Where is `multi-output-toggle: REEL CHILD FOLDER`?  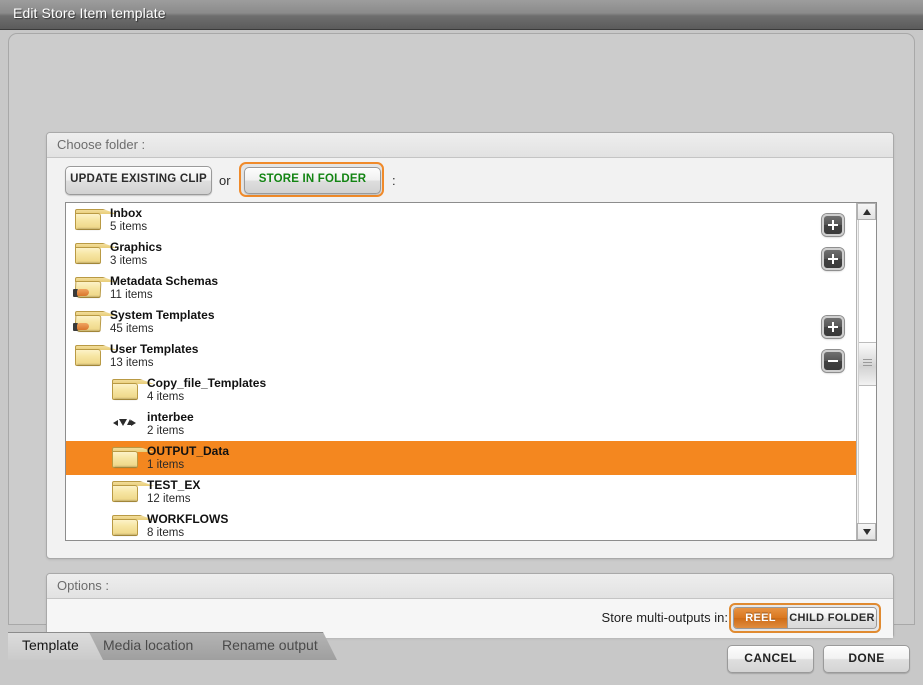 multi-output-toggle: REEL CHILD FOLDER is located at coordinates (805, 618).